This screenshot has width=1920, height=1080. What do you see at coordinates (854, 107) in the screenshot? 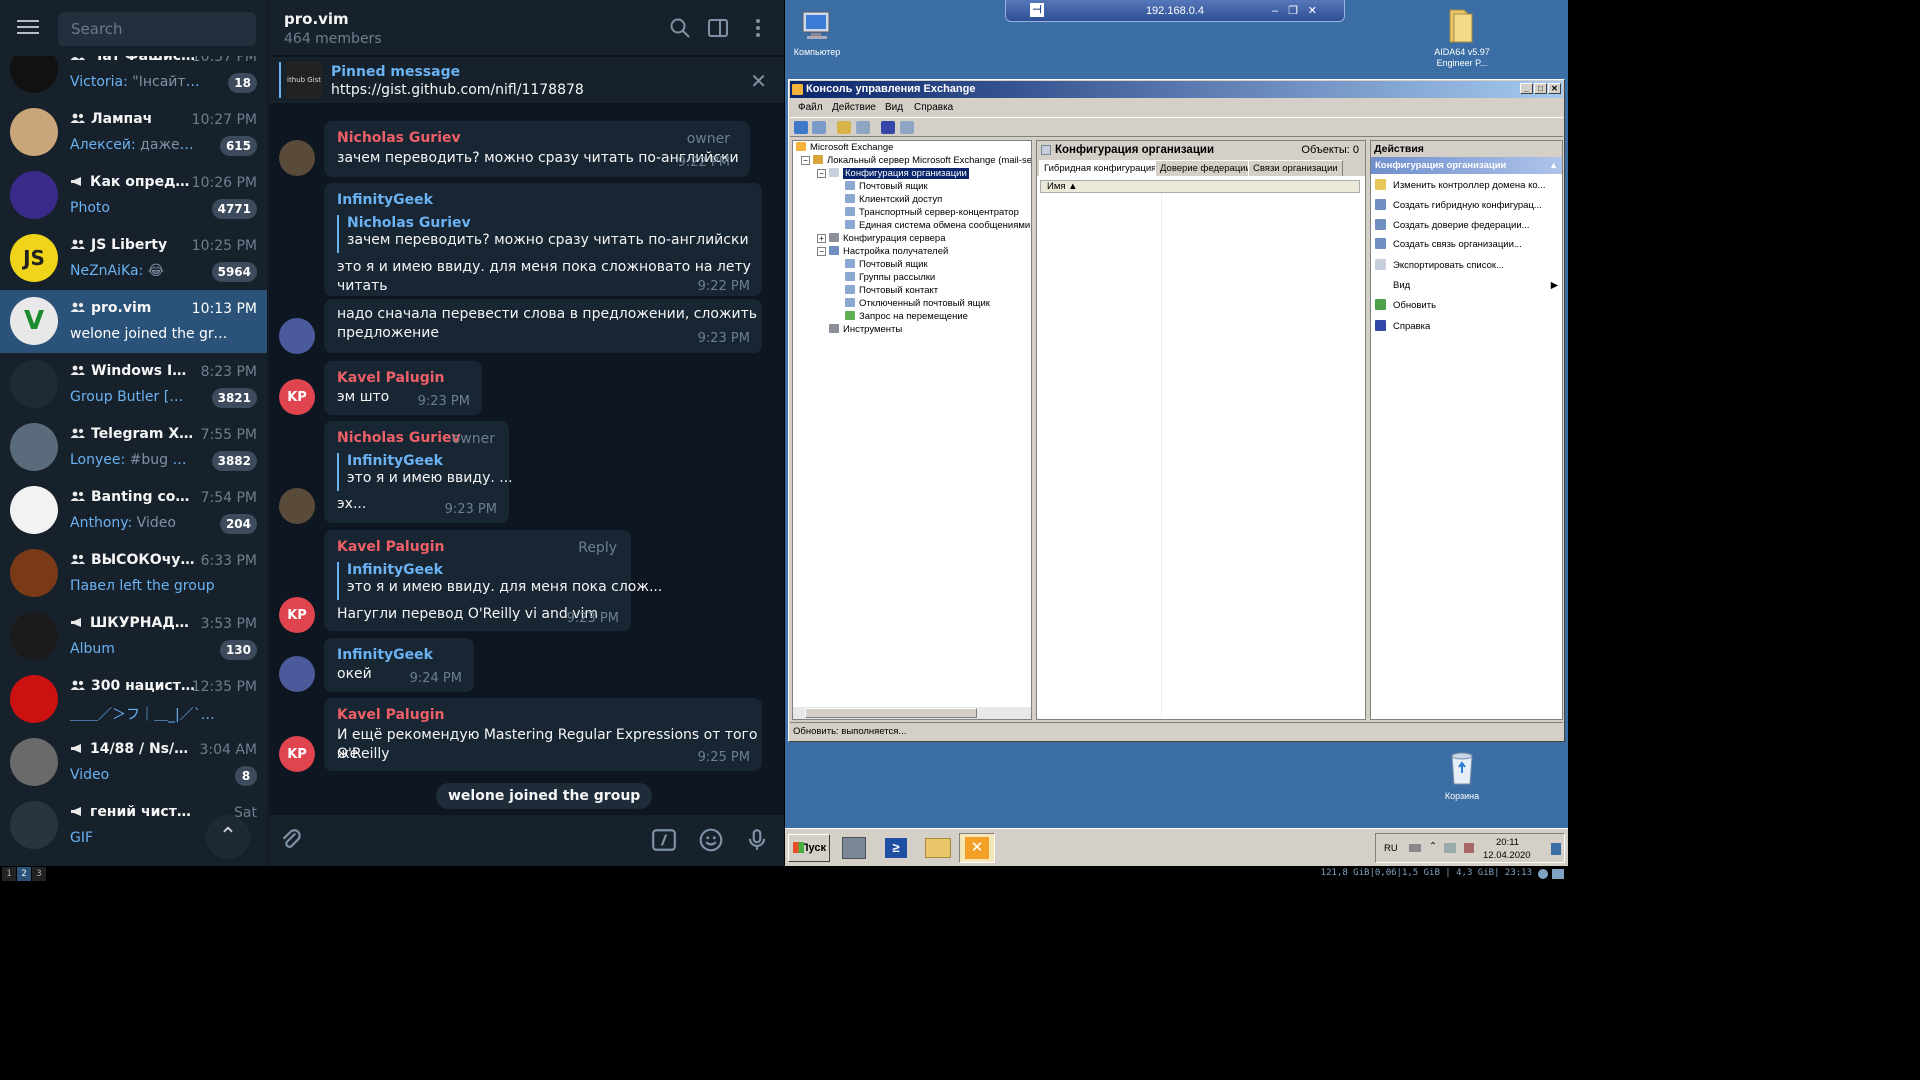
I see `menu-action: Действие` at bounding box center [854, 107].